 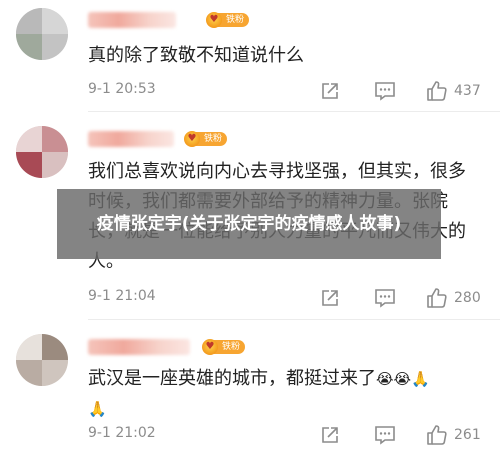 I want to click on like-button: 261, so click(x=453, y=435).